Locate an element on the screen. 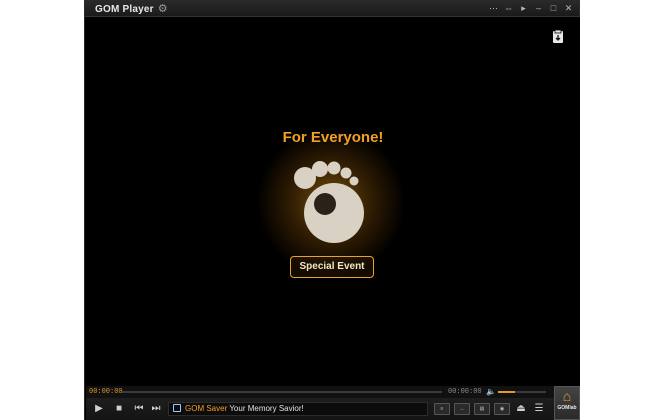 This screenshot has width=664, height=420. seek-row: 00:00:00 00:00:00 🔈 is located at coordinates (333, 392).